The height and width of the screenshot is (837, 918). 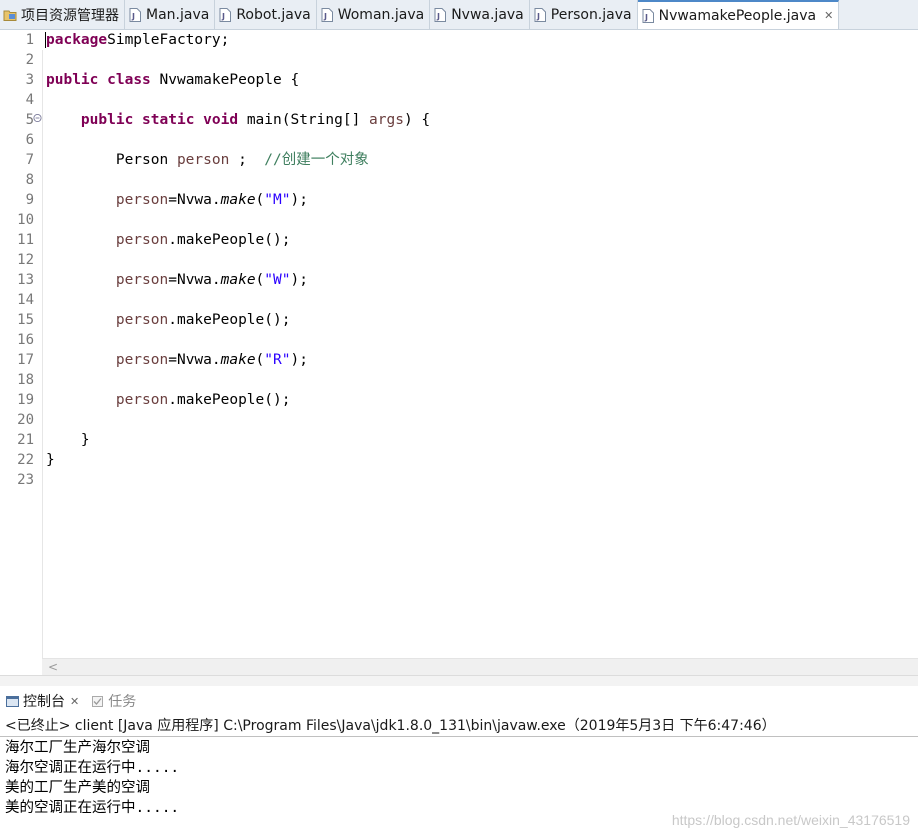 I want to click on code-text: person=Nvwa.make("M");, so click(x=177, y=200).